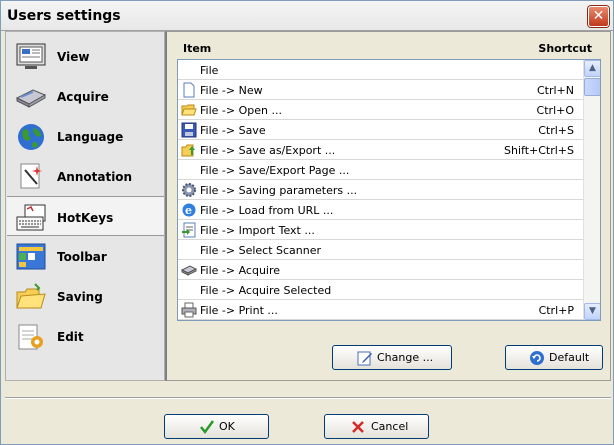 The width and height of the screenshot is (614, 445). Describe the element at coordinates (308, 398) in the screenshot. I see `separator` at that location.